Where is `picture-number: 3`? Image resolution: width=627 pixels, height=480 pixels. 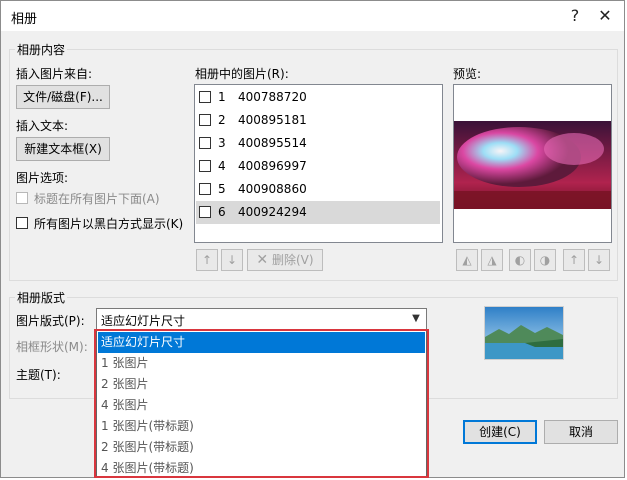 picture-number: 3 is located at coordinates (222, 143).